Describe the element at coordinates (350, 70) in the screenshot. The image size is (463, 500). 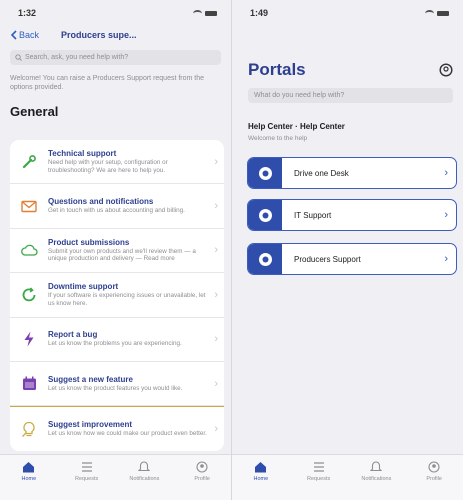
I see `page-header: Portals` at that location.